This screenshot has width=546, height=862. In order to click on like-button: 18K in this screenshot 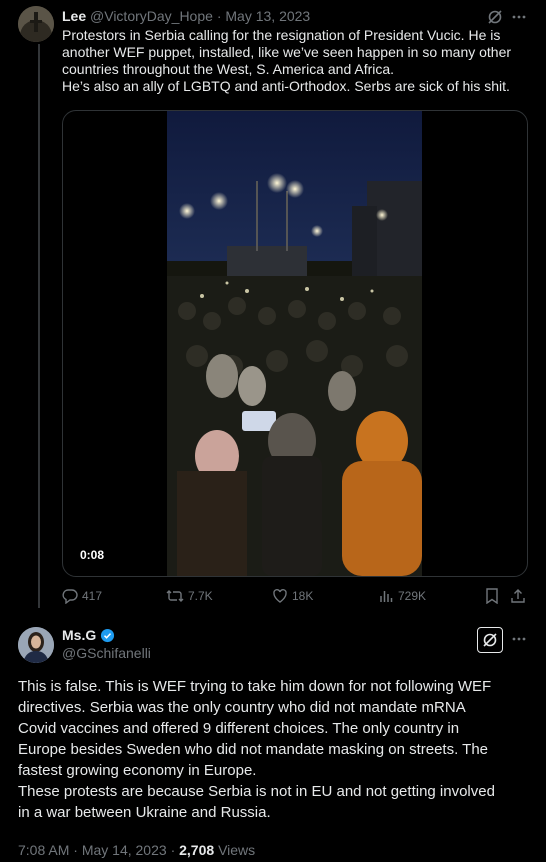, I will do `click(292, 596)`.